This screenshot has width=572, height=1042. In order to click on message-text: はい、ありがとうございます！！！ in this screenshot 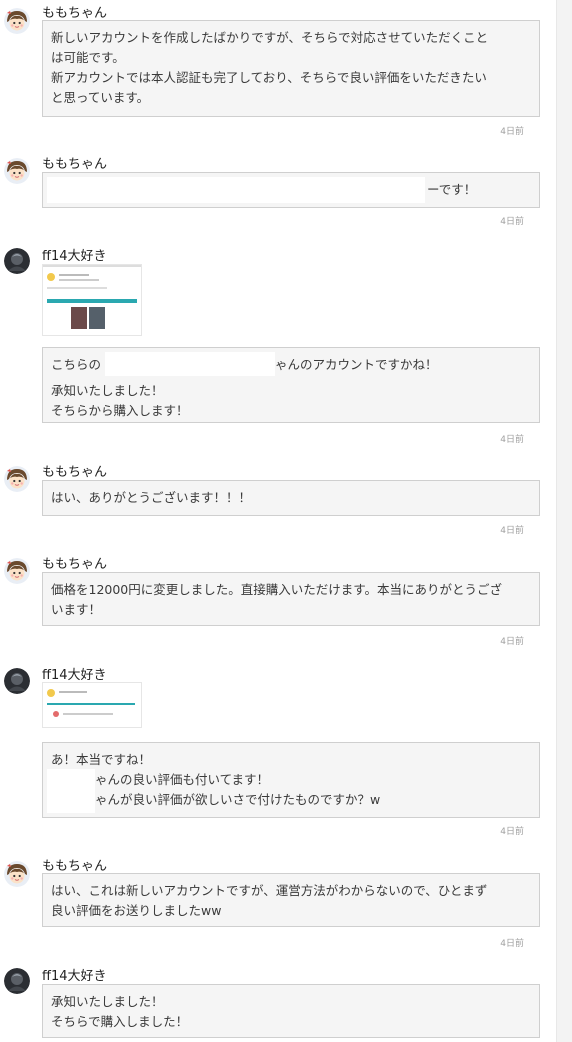, I will do `click(151, 497)`.